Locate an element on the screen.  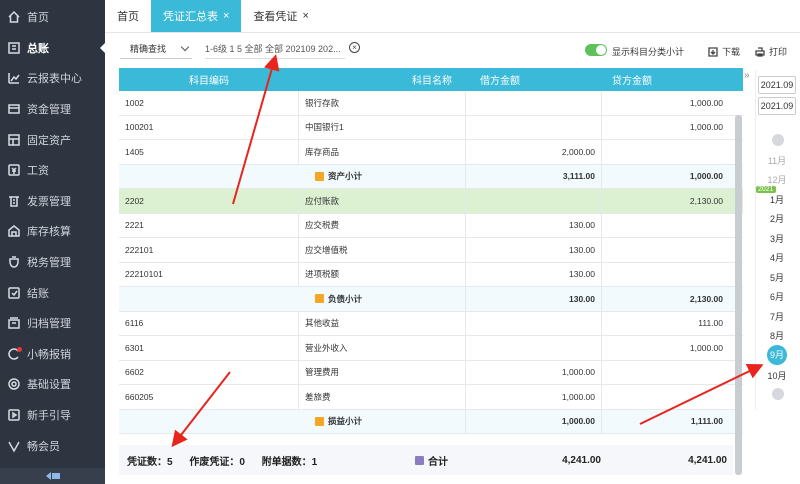
sidebar-item-salary: 工资 is located at coordinates (52, 170).